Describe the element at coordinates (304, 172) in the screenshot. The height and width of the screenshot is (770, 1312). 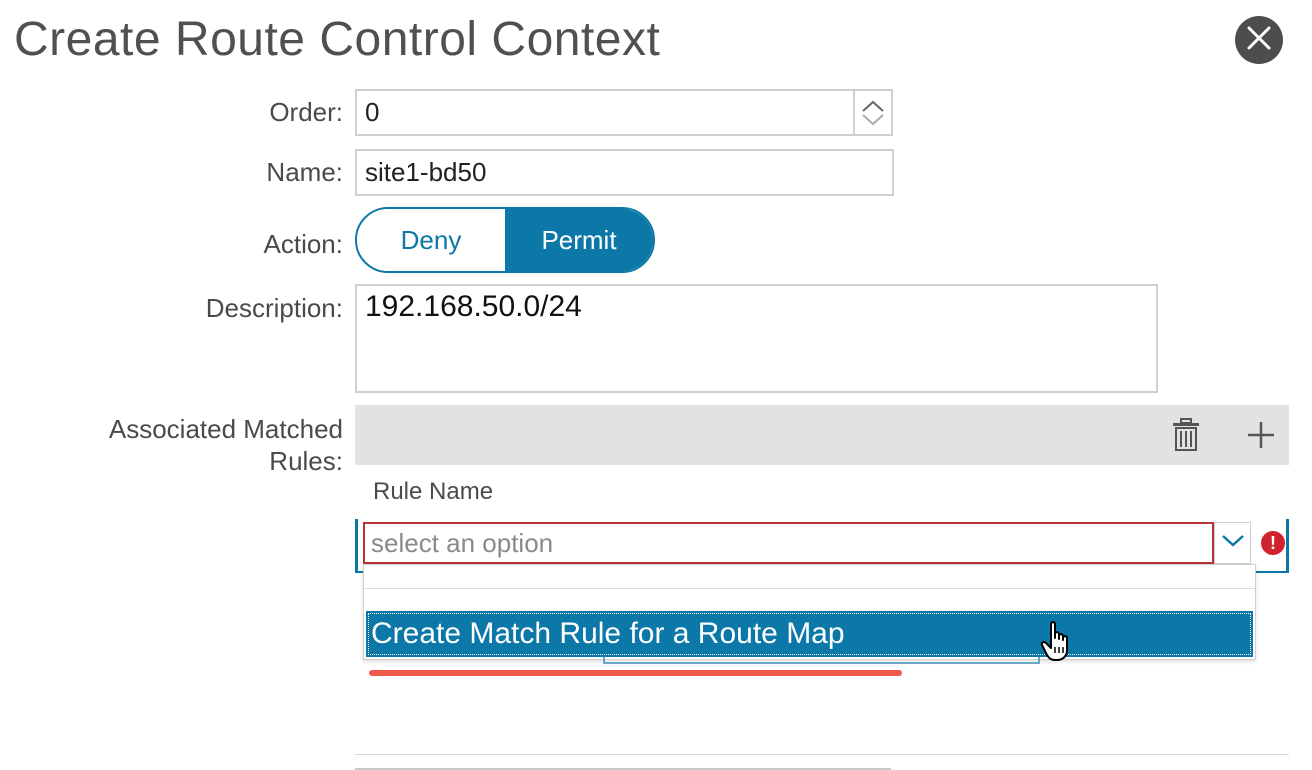
I see `name-label: Name:` at that location.